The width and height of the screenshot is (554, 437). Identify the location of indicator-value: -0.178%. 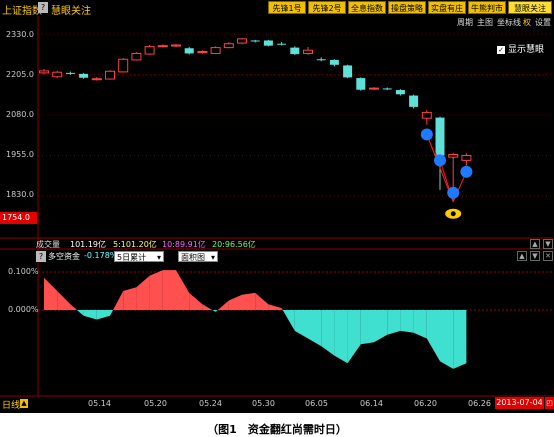
(101, 255).